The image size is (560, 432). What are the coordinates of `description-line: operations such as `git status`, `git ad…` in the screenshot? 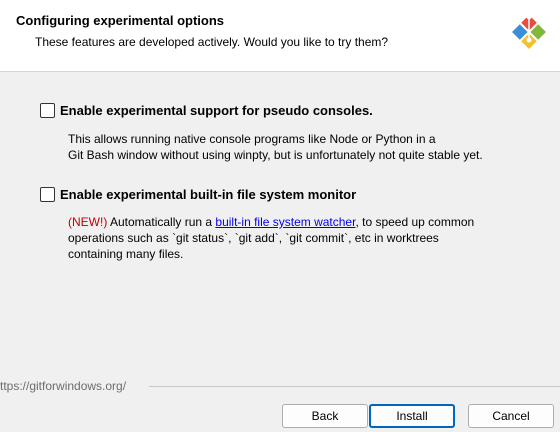 It's located at (253, 238).